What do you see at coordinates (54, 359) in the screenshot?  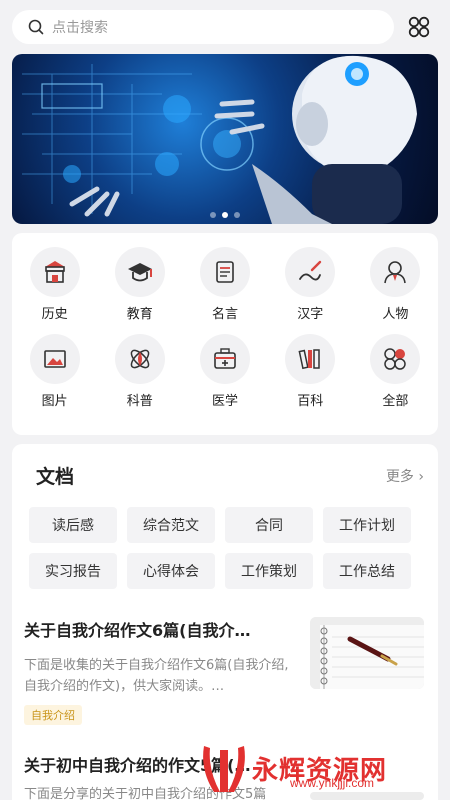 I see `picture-icon` at bounding box center [54, 359].